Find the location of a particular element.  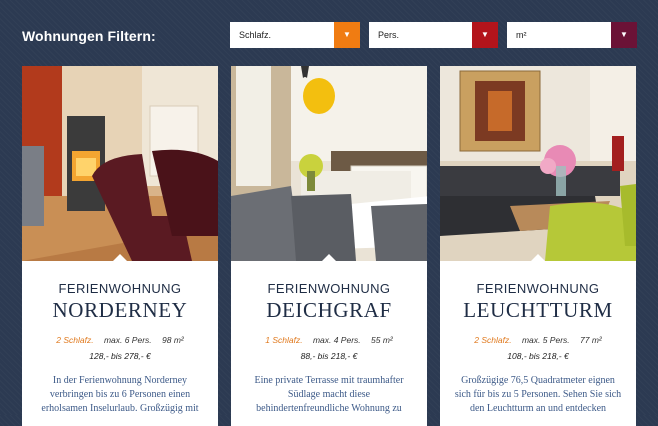

area-select: m² ▼ is located at coordinates (572, 35).